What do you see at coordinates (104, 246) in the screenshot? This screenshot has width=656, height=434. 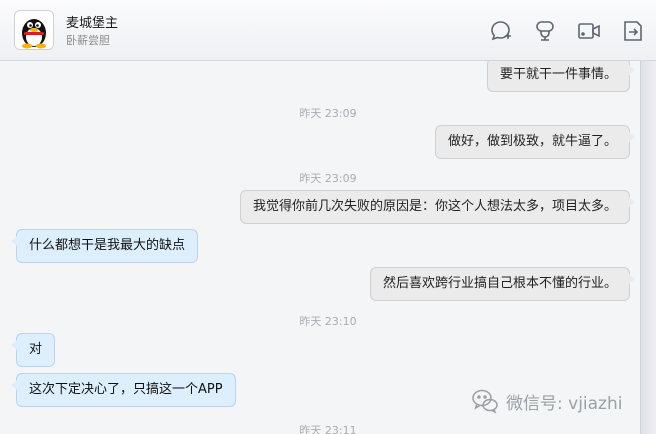 I see `message-bubble-left: 什么都想干是我最大的缺点` at bounding box center [104, 246].